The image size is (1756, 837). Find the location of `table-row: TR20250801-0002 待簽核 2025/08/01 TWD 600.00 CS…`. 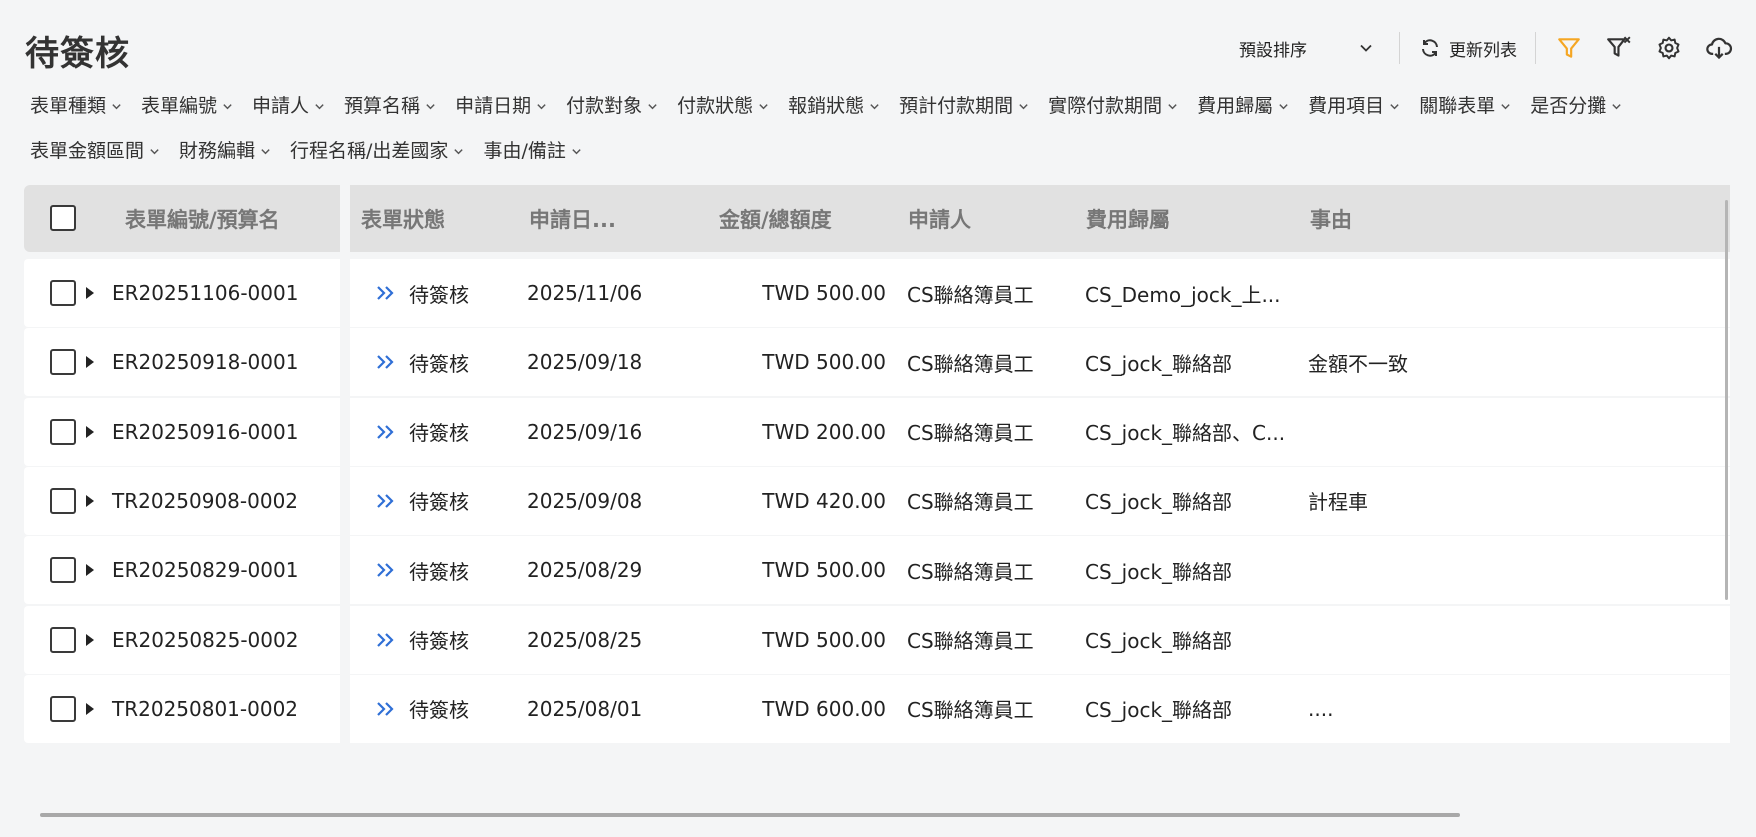

table-row: TR20250801-0002 待簽核 2025/08/01 TWD 600.00 CS… is located at coordinates (877, 708).